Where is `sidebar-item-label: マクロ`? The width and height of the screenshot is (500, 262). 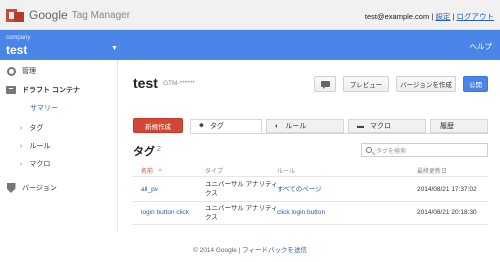
sidebar-item-label: マクロ is located at coordinates (40, 164).